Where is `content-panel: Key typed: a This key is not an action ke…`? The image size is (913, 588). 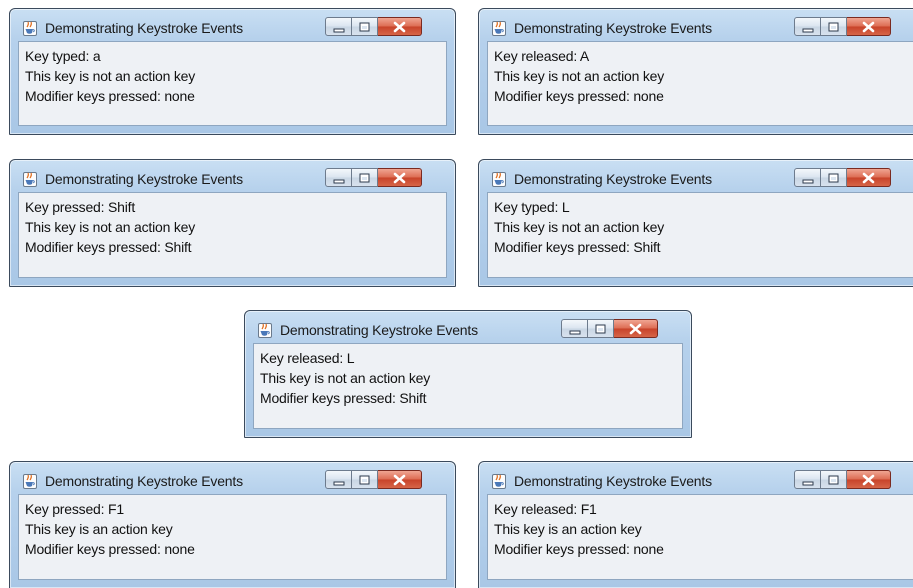 content-panel: Key typed: a This key is not an action ke… is located at coordinates (232, 83).